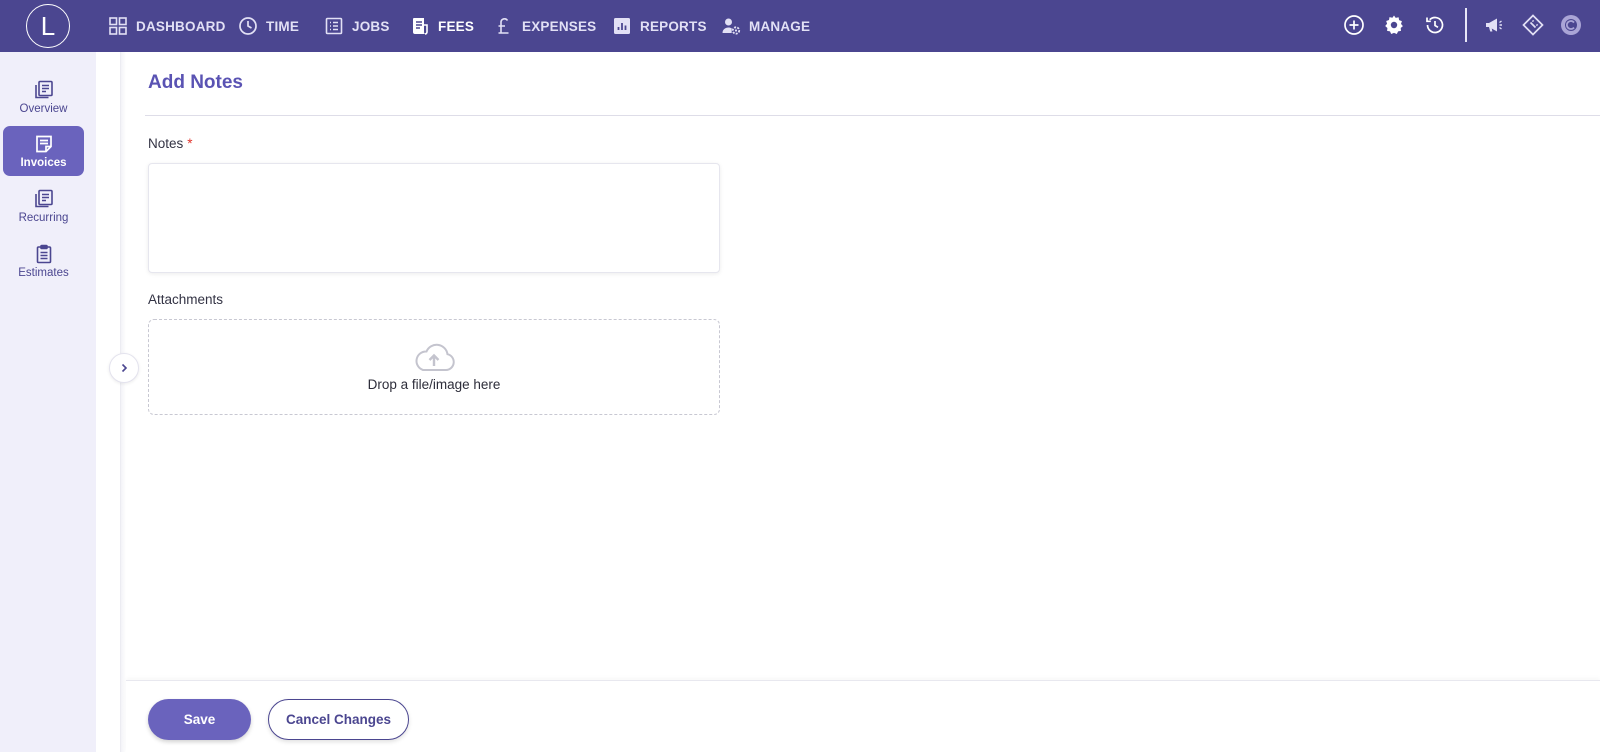 Image resolution: width=1600 pixels, height=752 pixels. What do you see at coordinates (673, 26) in the screenshot?
I see `nav-reports-label: REPORTS` at bounding box center [673, 26].